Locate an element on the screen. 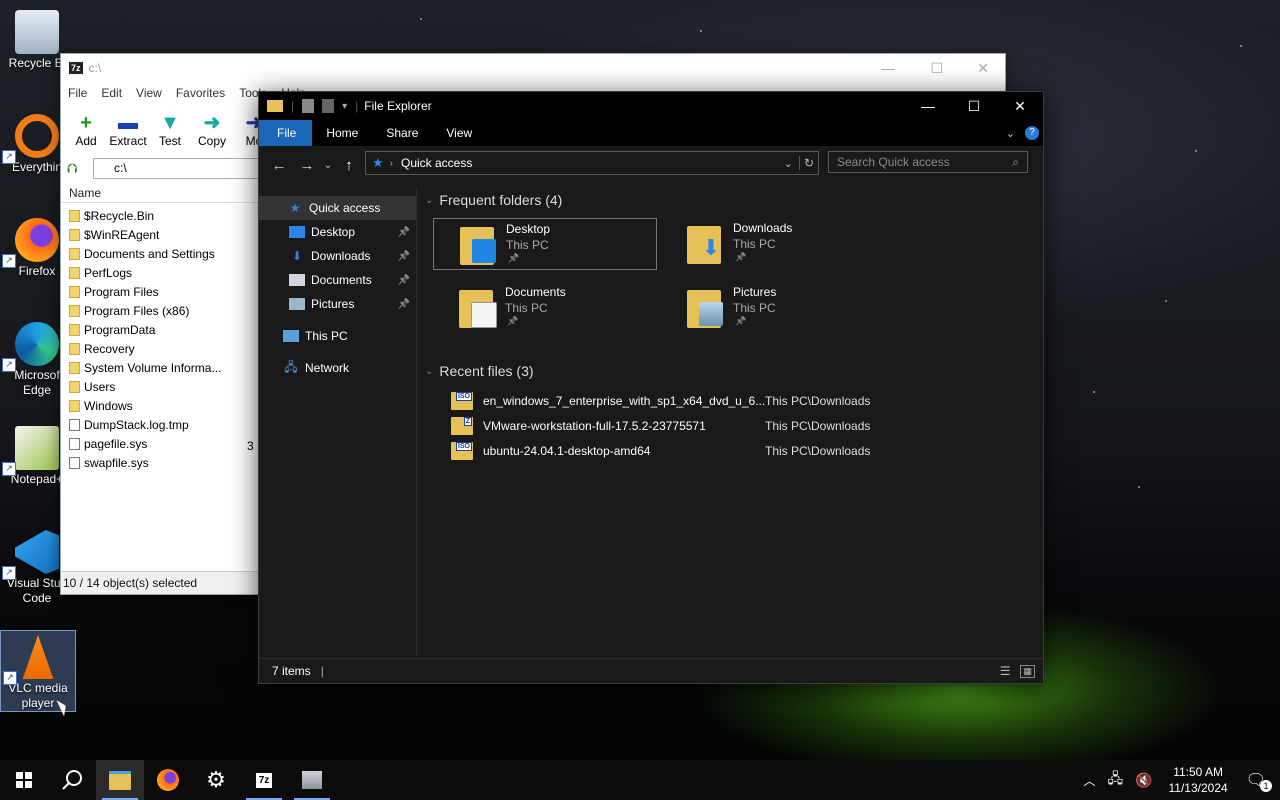  recent-file-name: VMware-workstation-full-17.5.2-23775571 is located at coordinates (594, 426).